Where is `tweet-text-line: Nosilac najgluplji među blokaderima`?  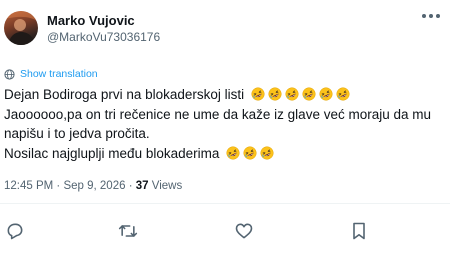 tweet-text-line: Nosilac najgluplji među blokaderima is located at coordinates (227, 154).